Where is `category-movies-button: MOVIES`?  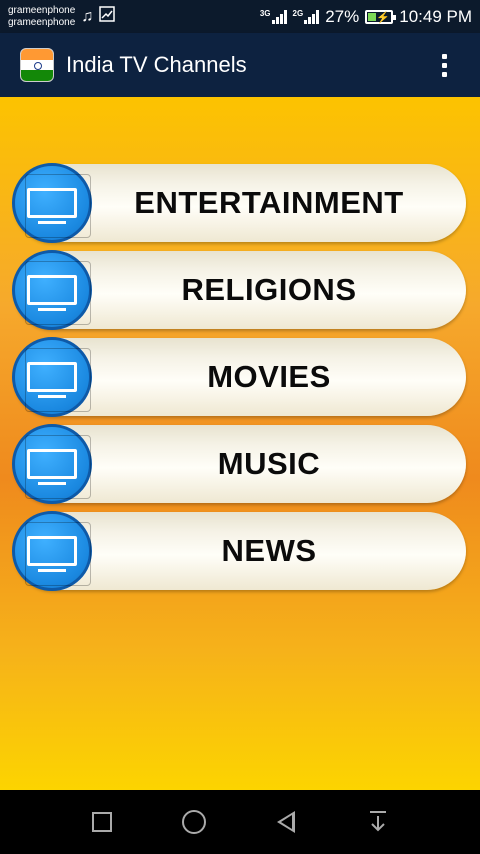 category-movies-button: MOVIES is located at coordinates (239, 377).